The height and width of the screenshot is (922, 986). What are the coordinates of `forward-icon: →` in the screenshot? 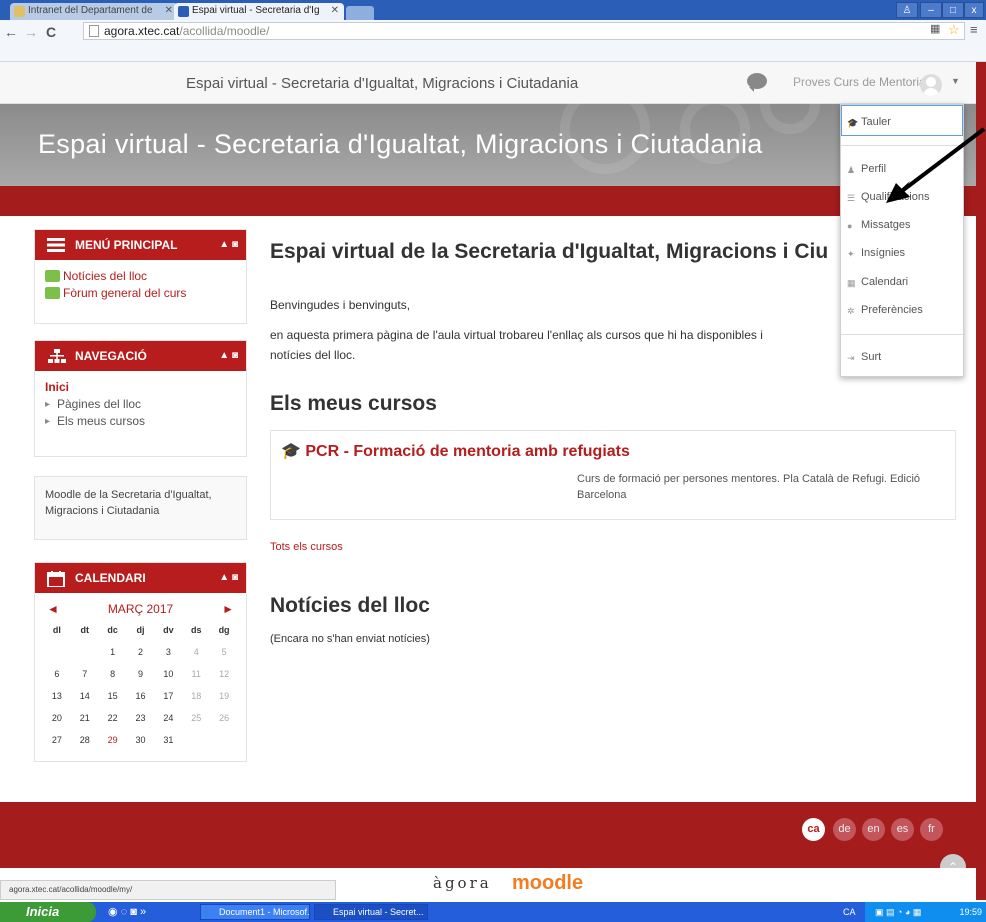 It's located at (31, 32).